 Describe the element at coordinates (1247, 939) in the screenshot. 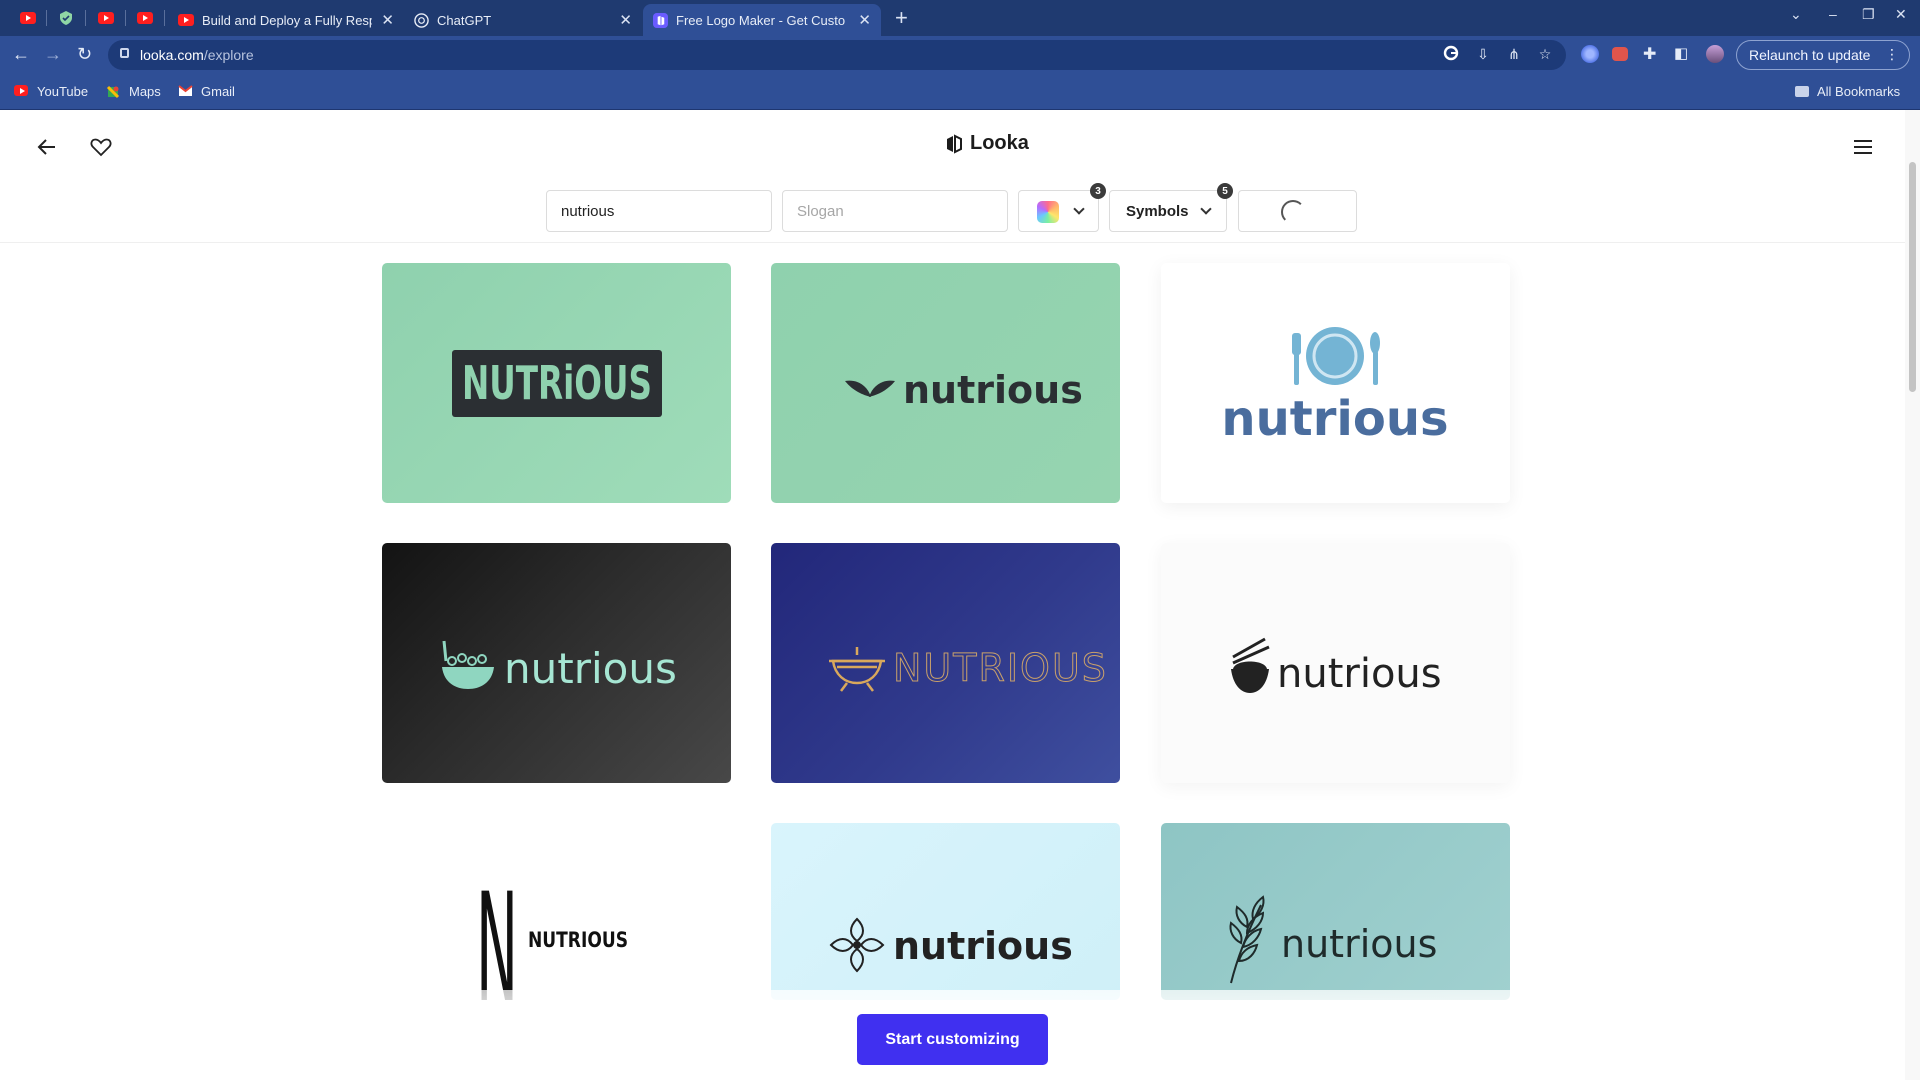

I see `leaf-branch-icon` at that location.